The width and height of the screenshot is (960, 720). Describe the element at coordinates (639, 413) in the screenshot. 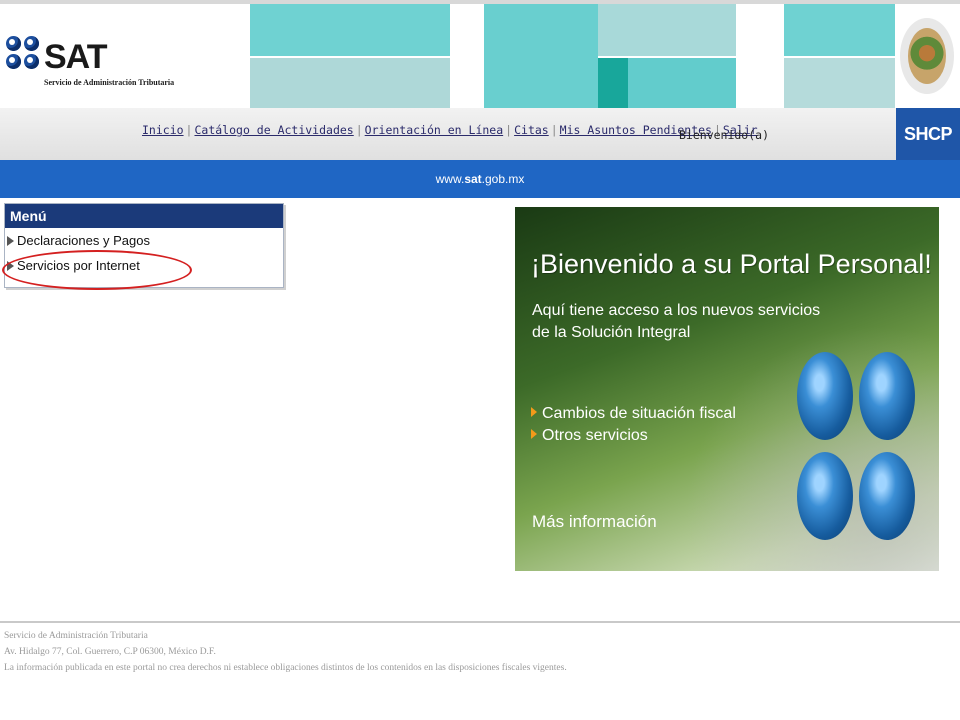

I see `banner-bullet-label: Cambios de situación fiscal` at that location.